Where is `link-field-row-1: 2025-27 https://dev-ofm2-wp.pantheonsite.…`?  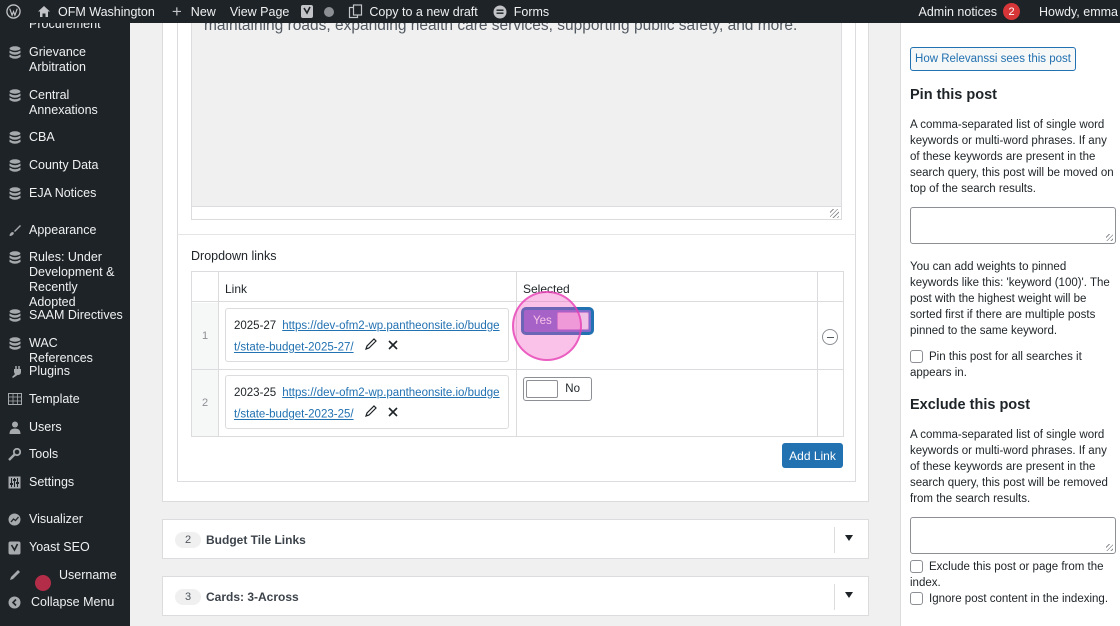
link-field-row-1: 2025-27 https://dev-ofm2-wp.pantheonsite.… is located at coordinates (367, 335).